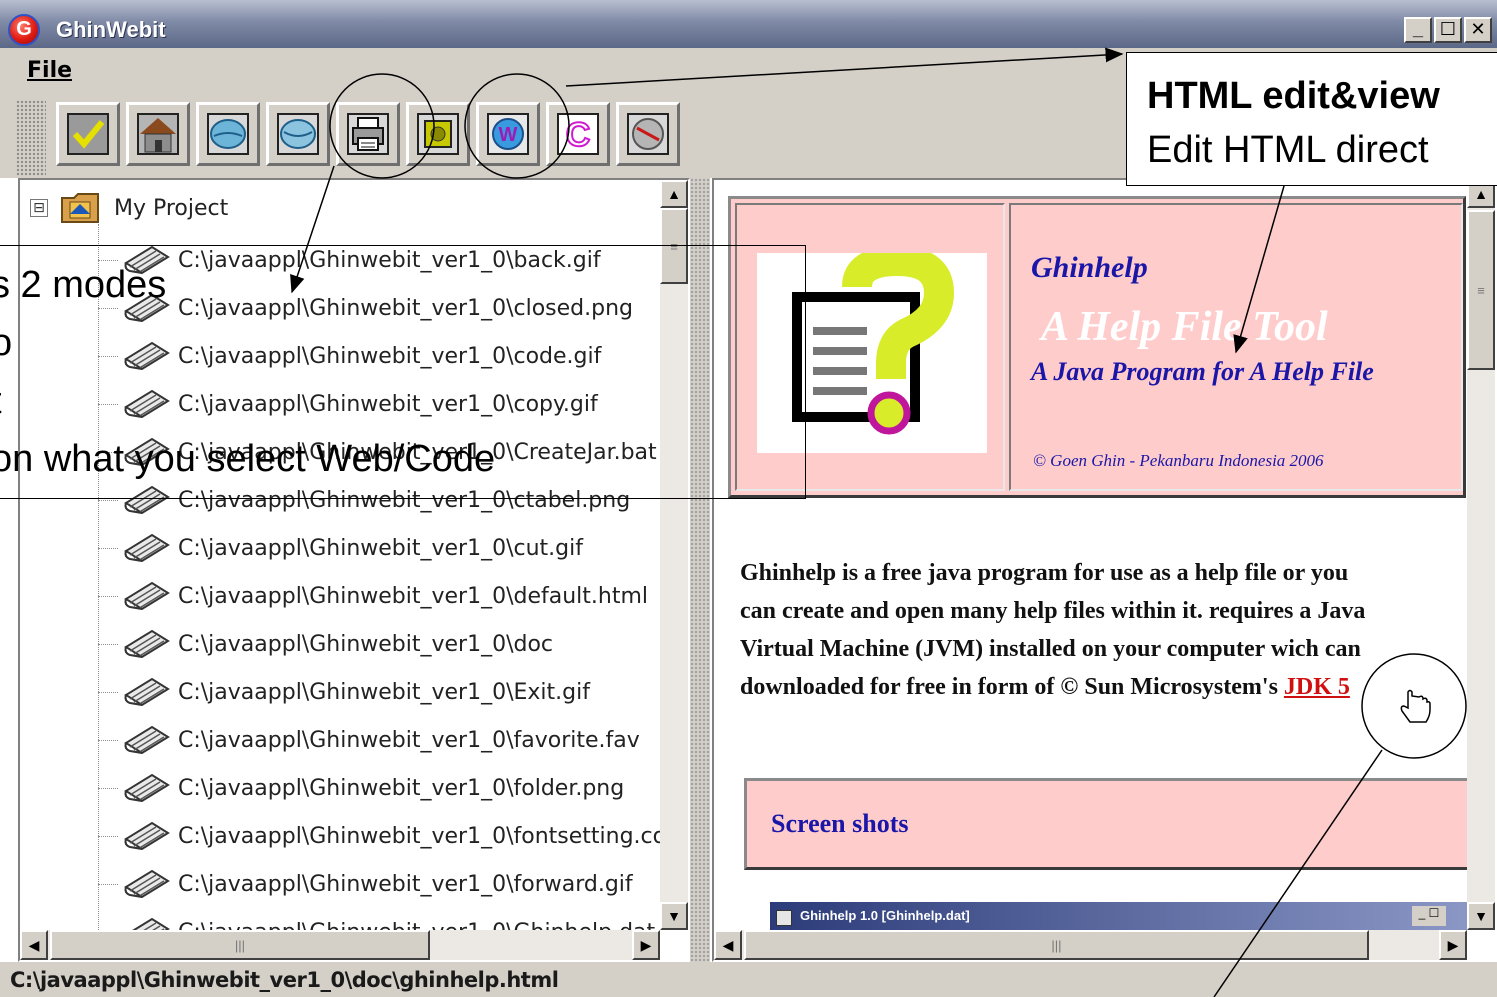 The width and height of the screenshot is (1497, 997). Describe the element at coordinates (83, 285) in the screenshot. I see `callout-modes-line: s 2 modes` at that location.